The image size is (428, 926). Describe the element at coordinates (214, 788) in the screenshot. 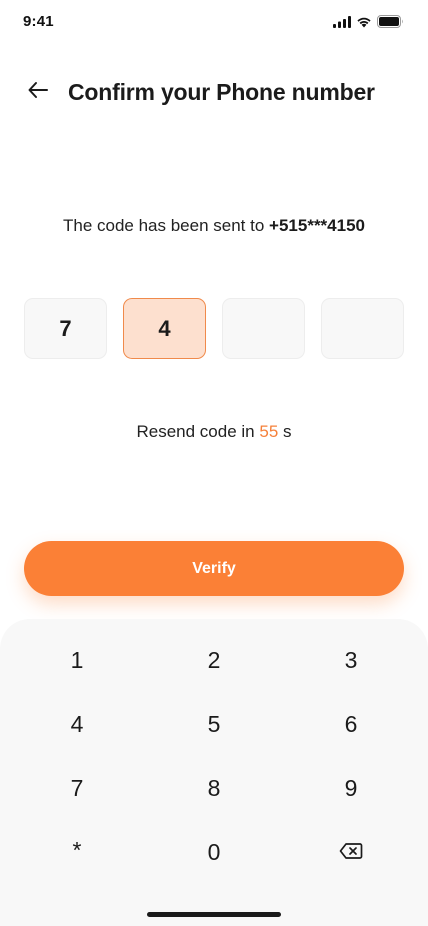

I see `key-8: 8` at that location.